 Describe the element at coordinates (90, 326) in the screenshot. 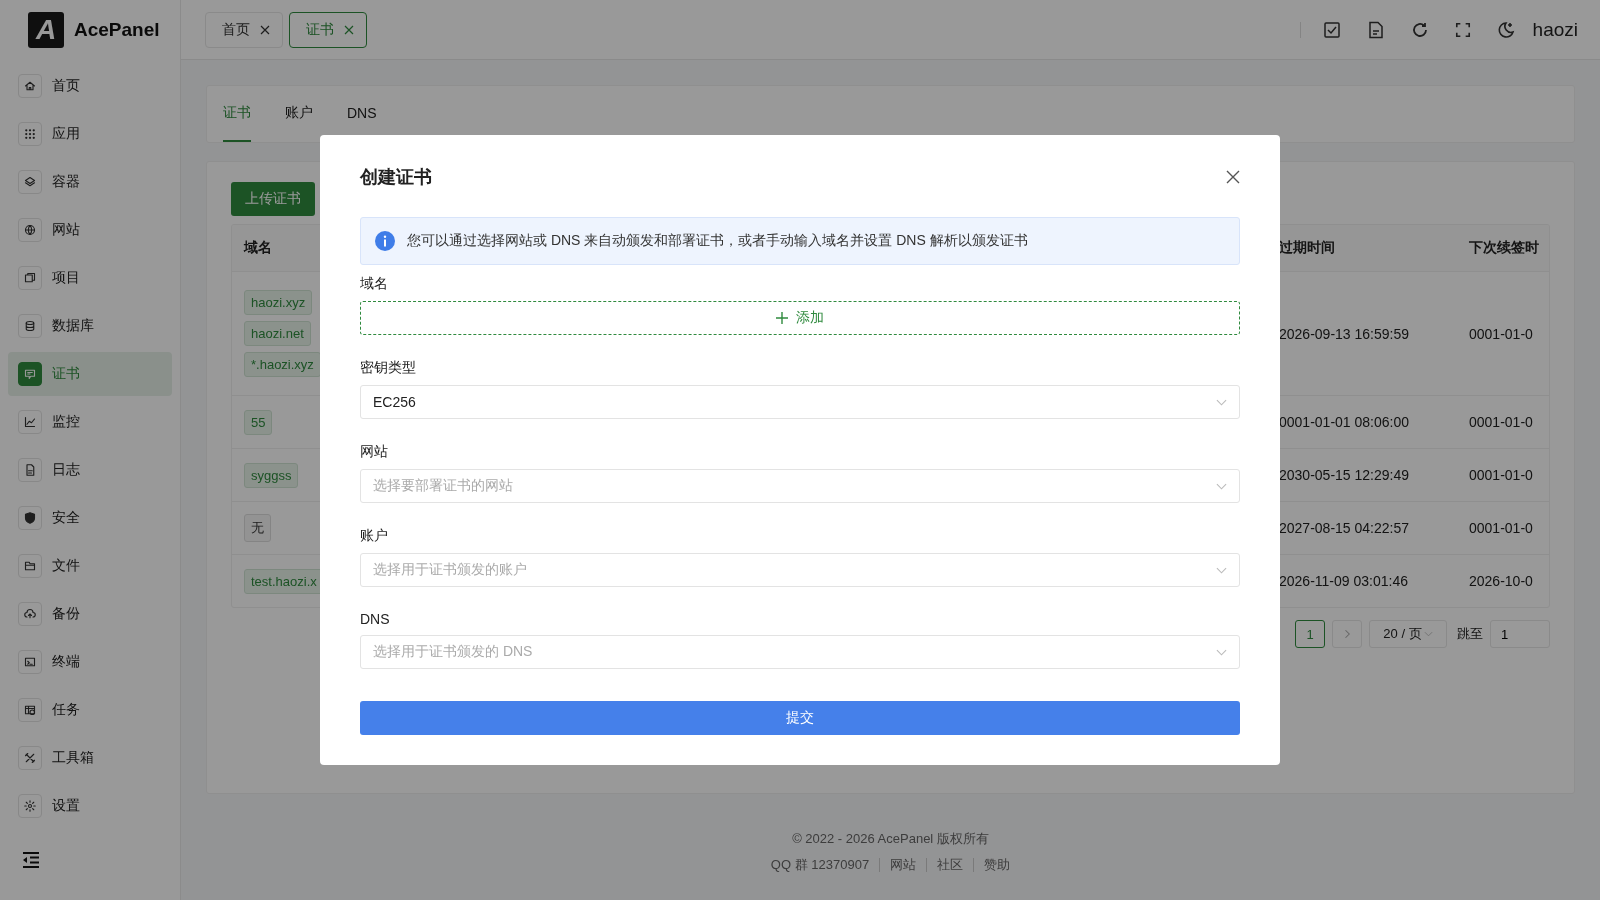

I see `sidebar-item: 数据库` at that location.